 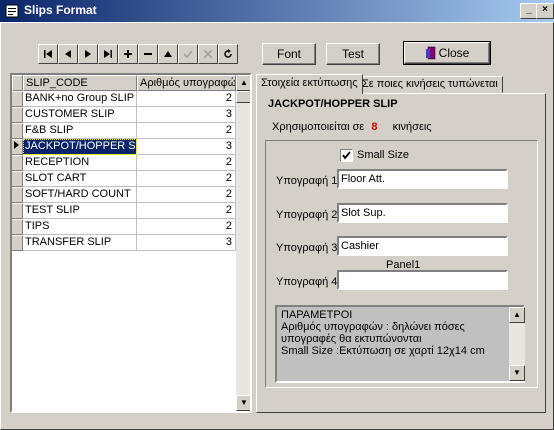 What do you see at coordinates (243, 403) in the screenshot?
I see `scroll-down-button: ▼` at bounding box center [243, 403].